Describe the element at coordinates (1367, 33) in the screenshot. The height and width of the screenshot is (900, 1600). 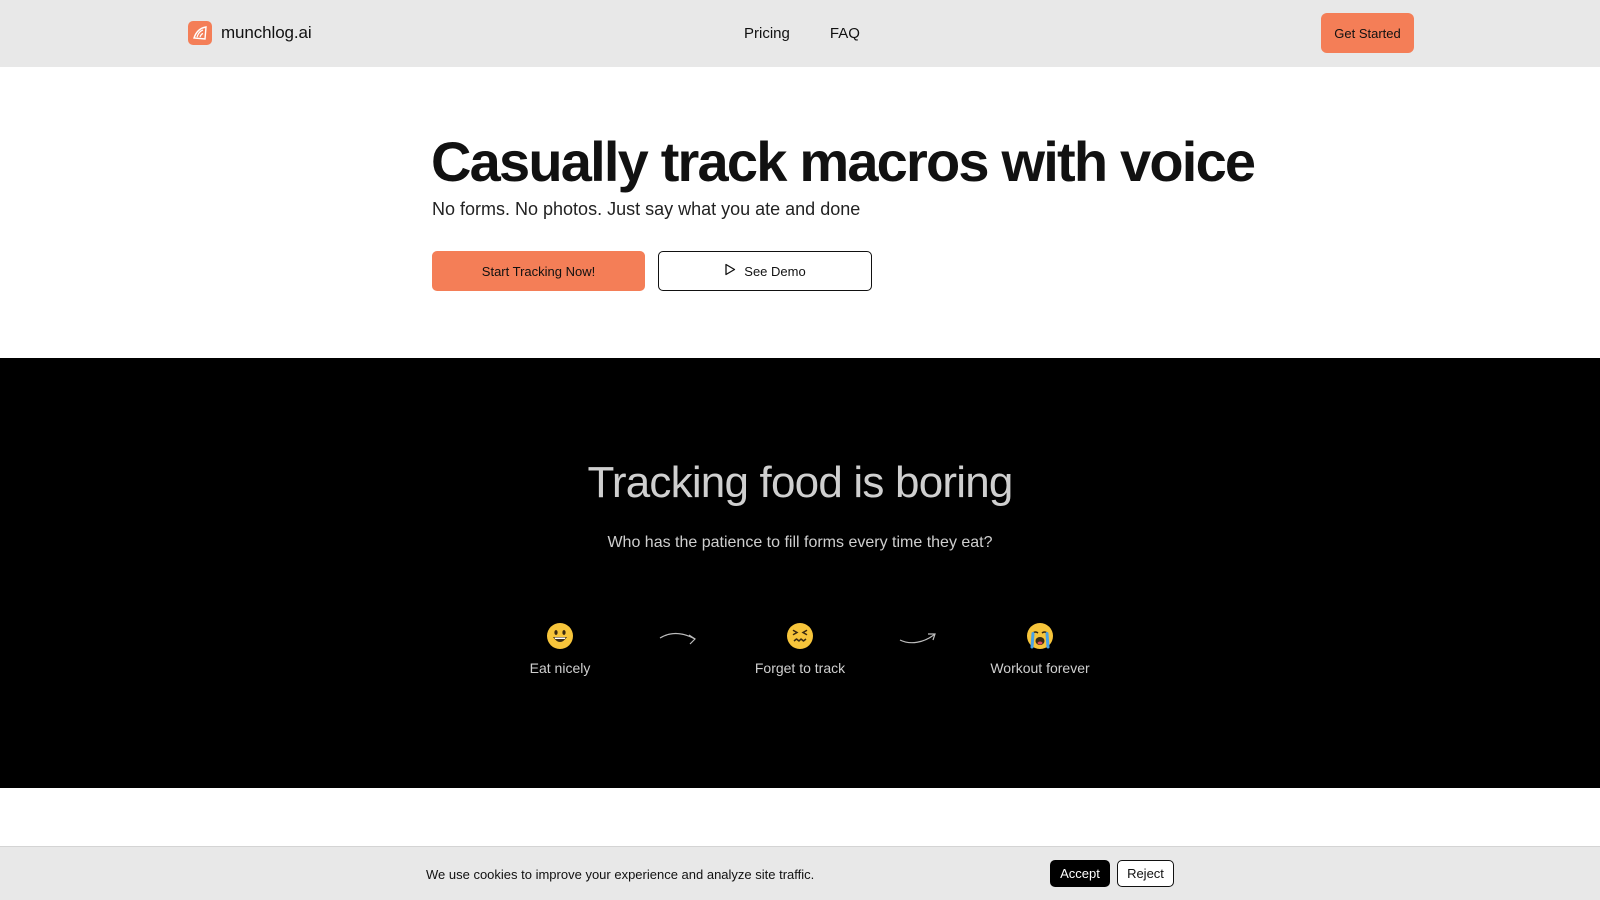
I see `get-started-button: Get Started` at that location.